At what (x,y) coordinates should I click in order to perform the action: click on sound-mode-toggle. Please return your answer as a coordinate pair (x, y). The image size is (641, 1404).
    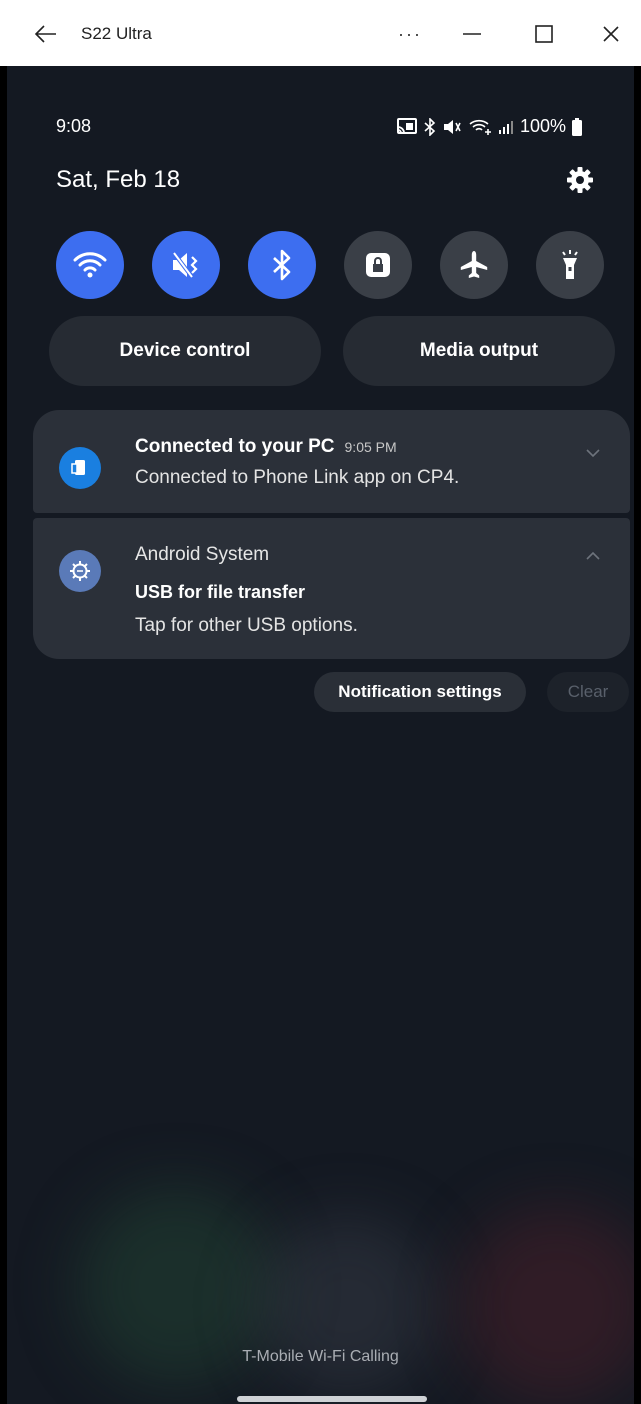
    Looking at the image, I should click on (186, 265).